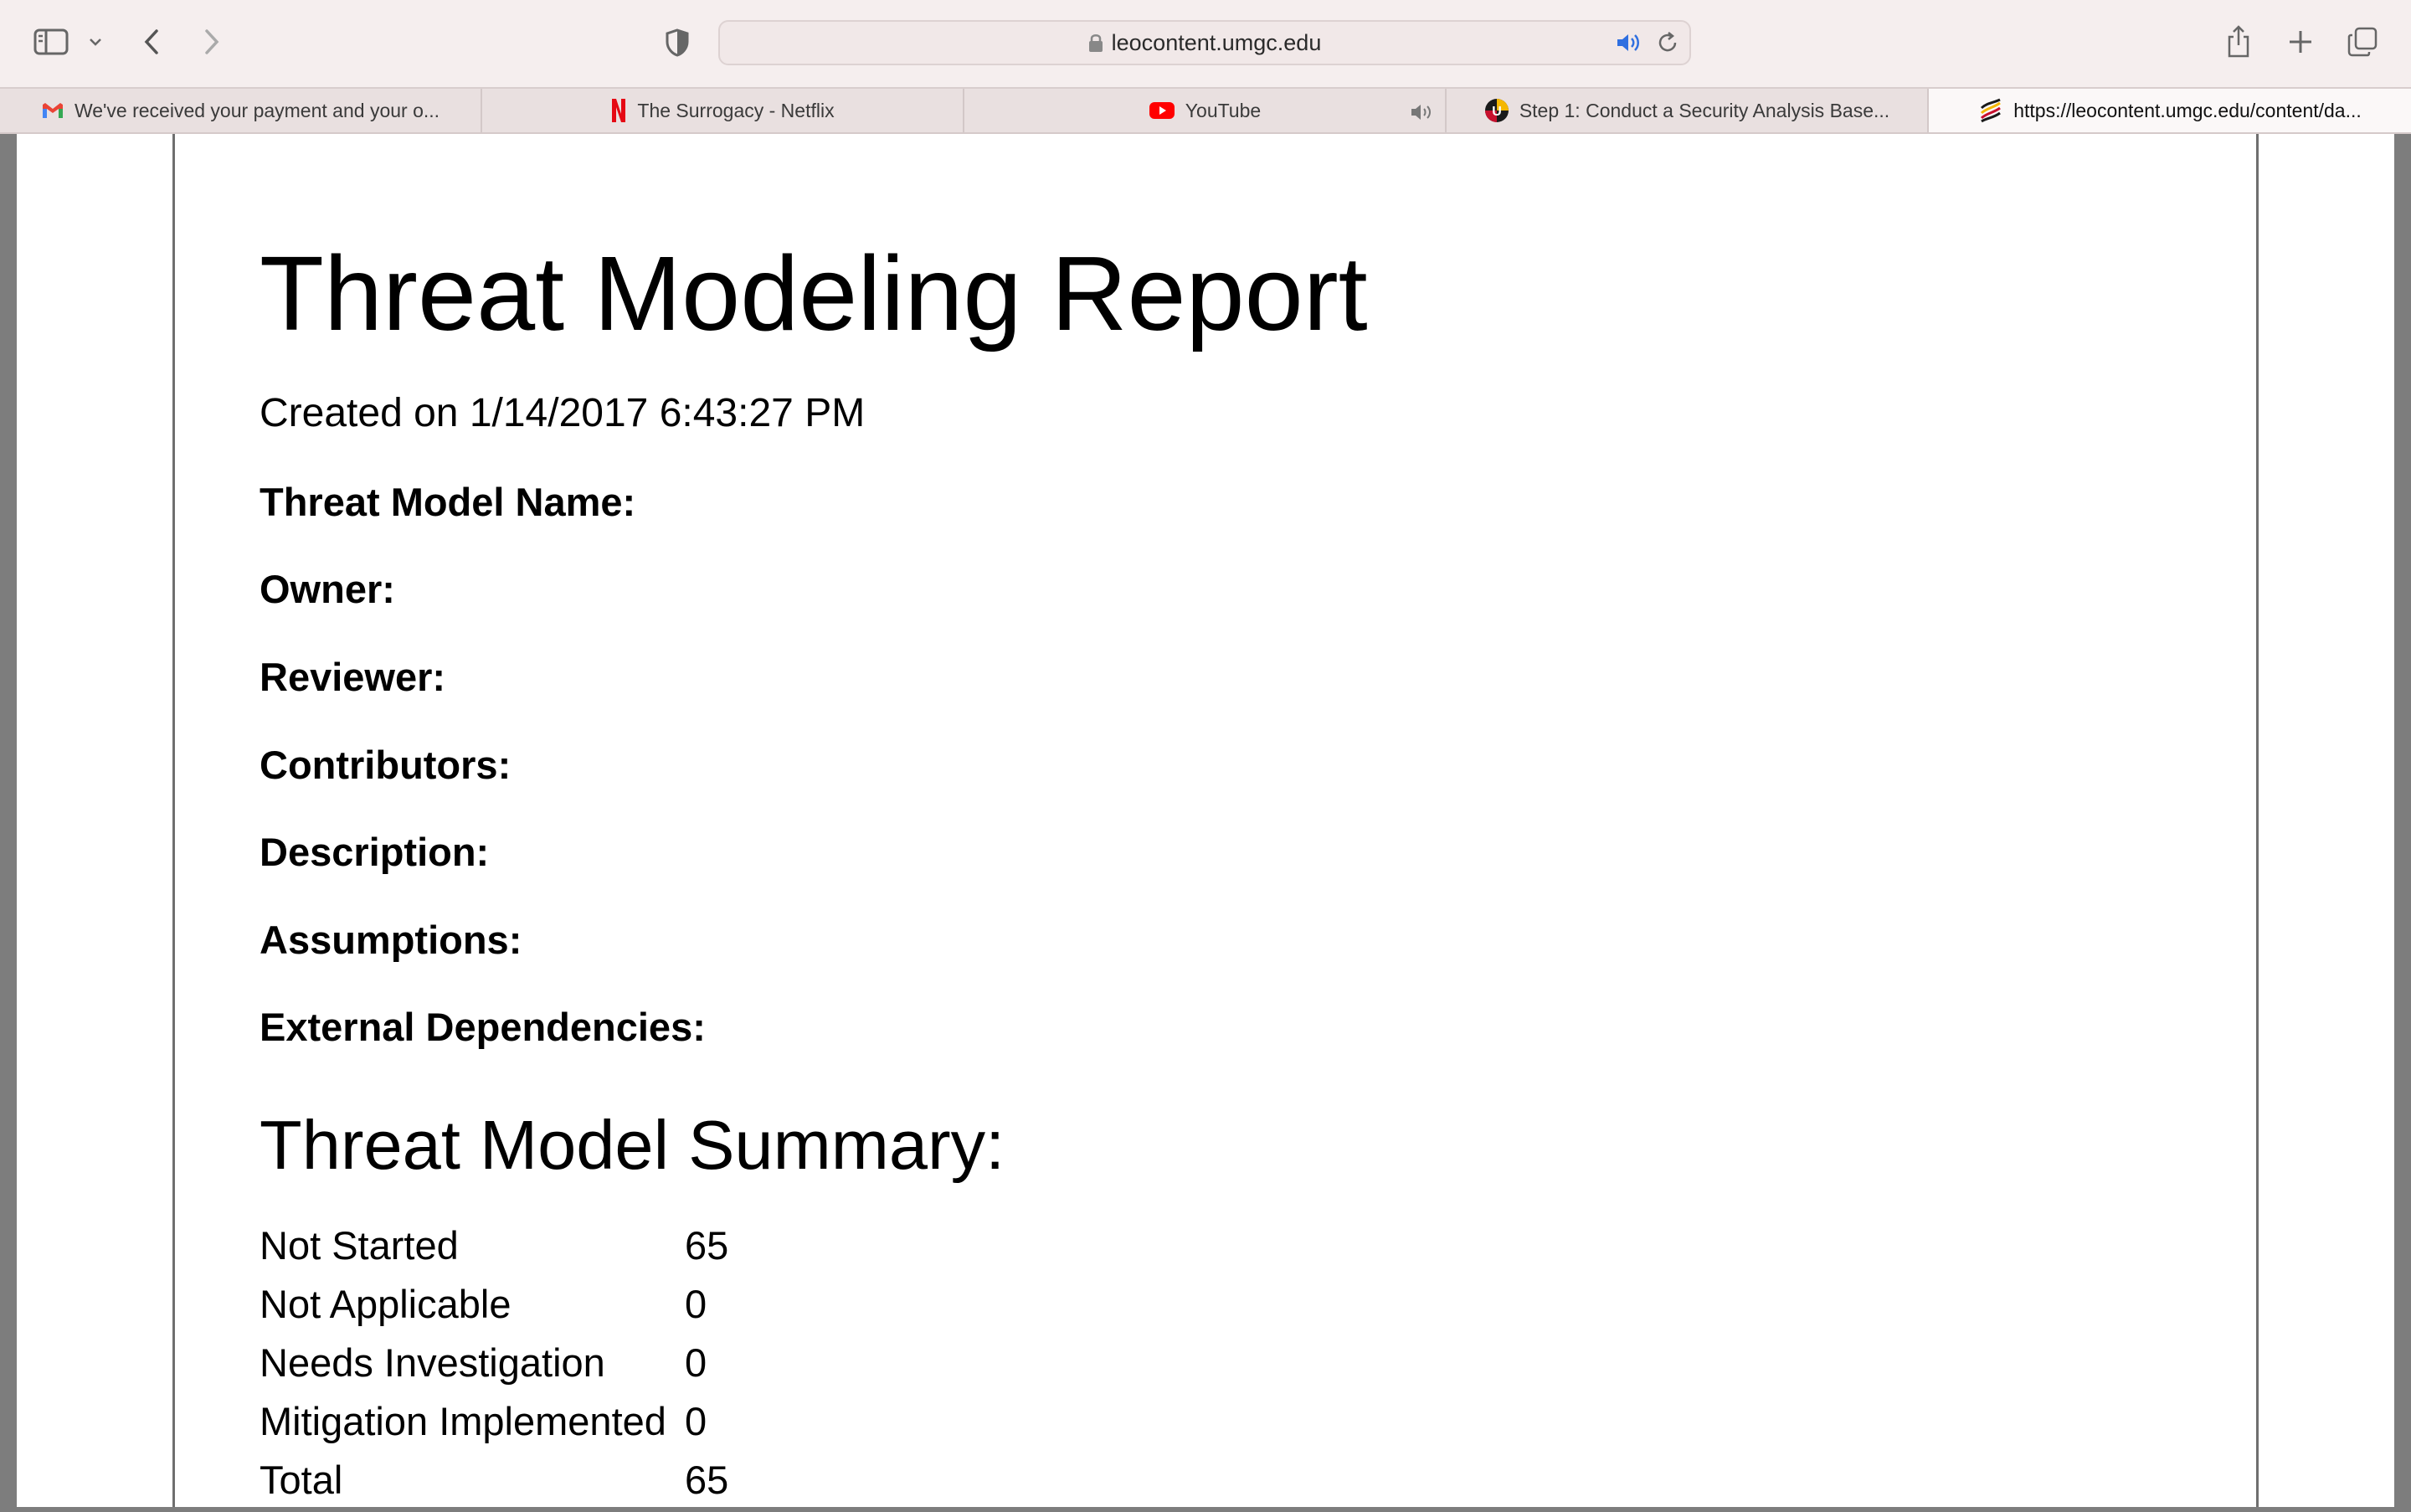  What do you see at coordinates (51, 42) in the screenshot?
I see `sidebar-icon` at bounding box center [51, 42].